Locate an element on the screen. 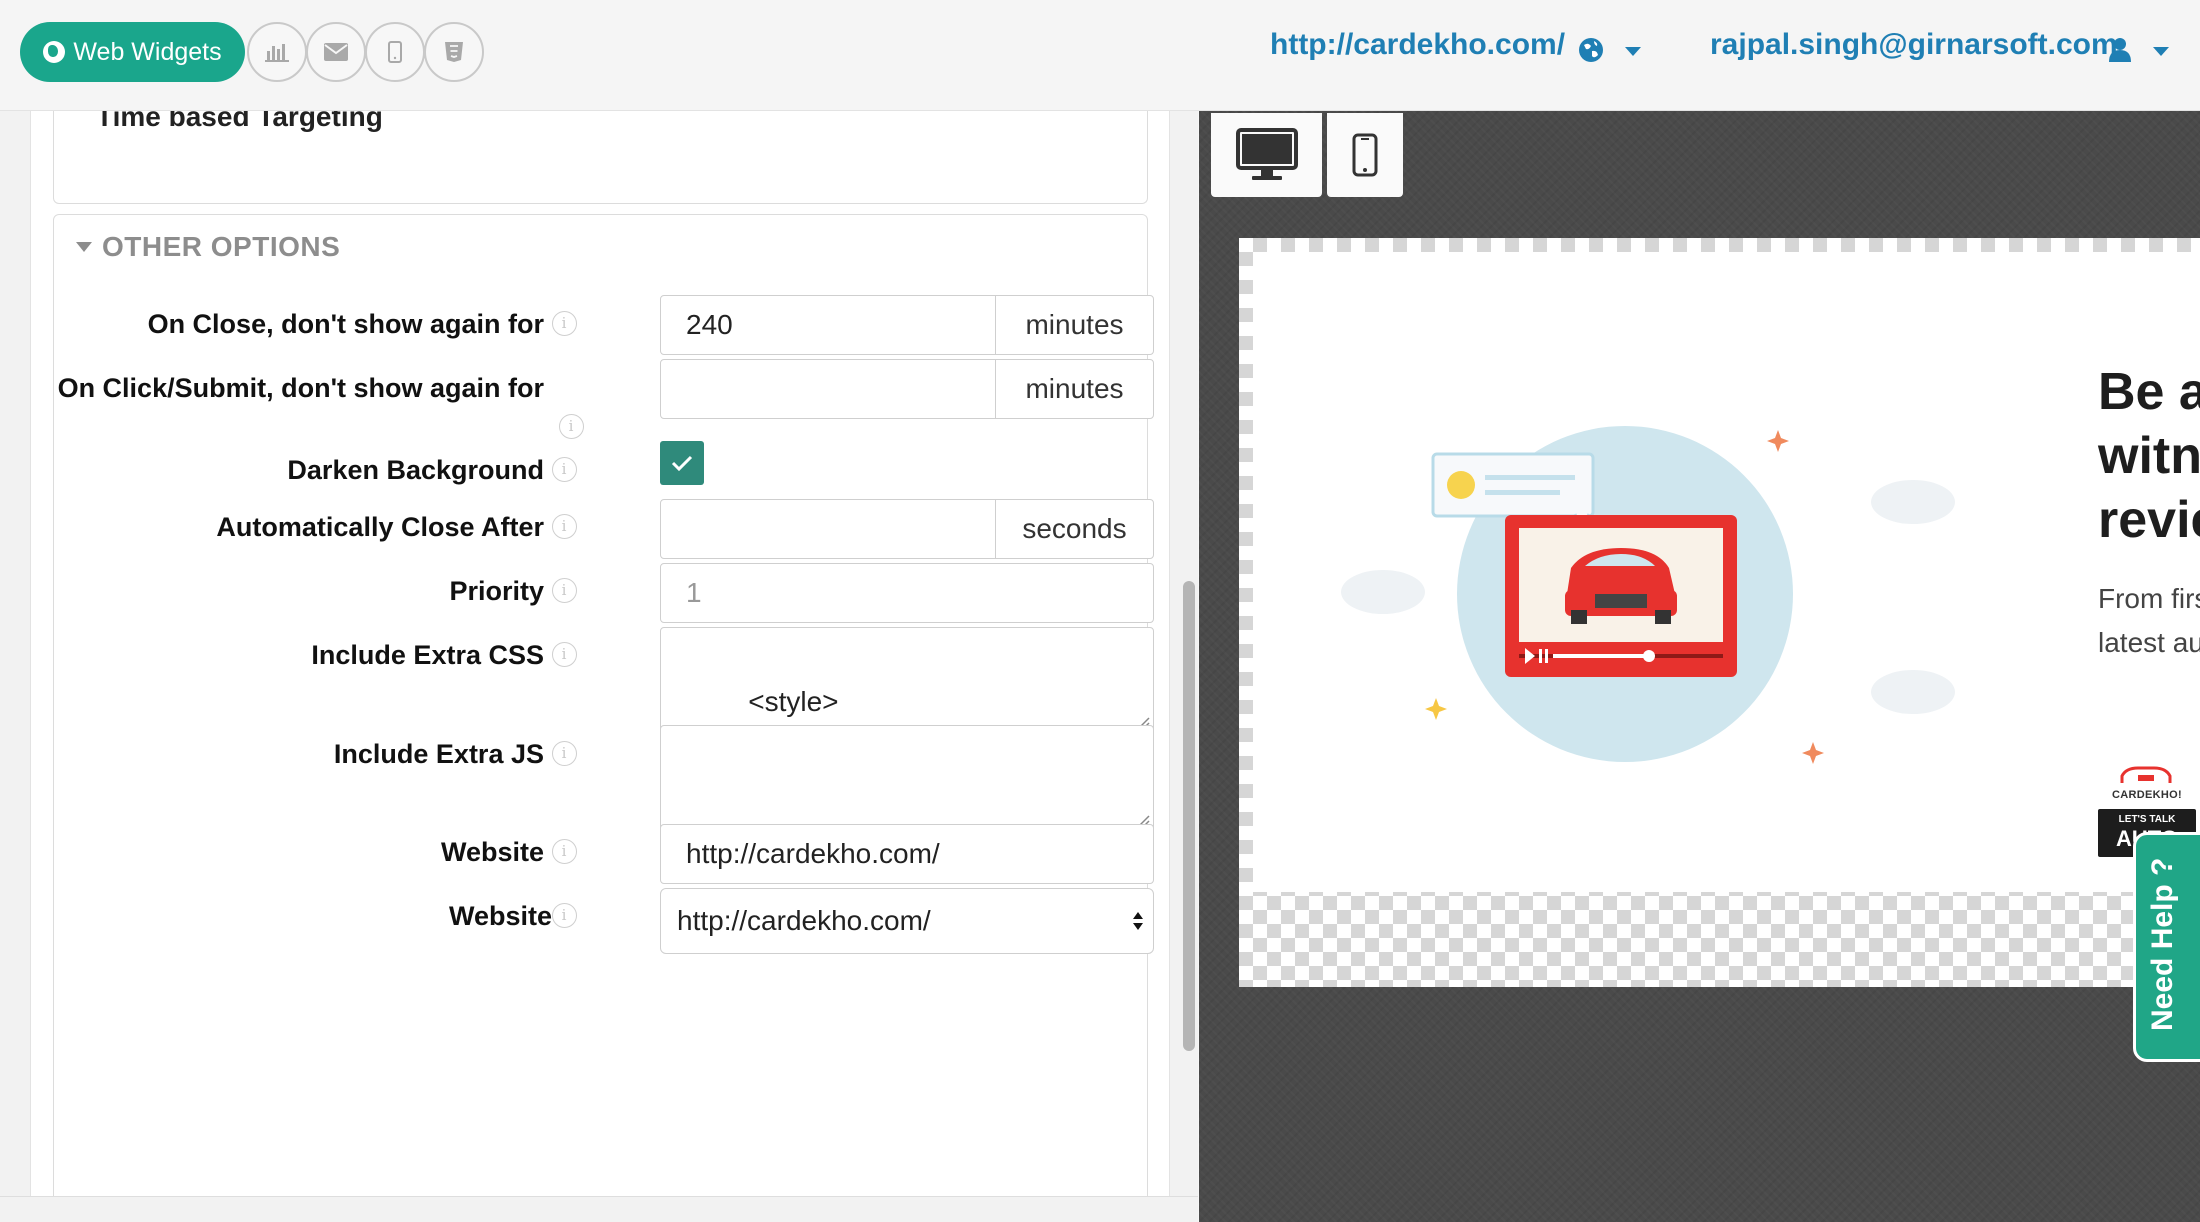  vertical-scrollbar is located at coordinates (1189, 816).